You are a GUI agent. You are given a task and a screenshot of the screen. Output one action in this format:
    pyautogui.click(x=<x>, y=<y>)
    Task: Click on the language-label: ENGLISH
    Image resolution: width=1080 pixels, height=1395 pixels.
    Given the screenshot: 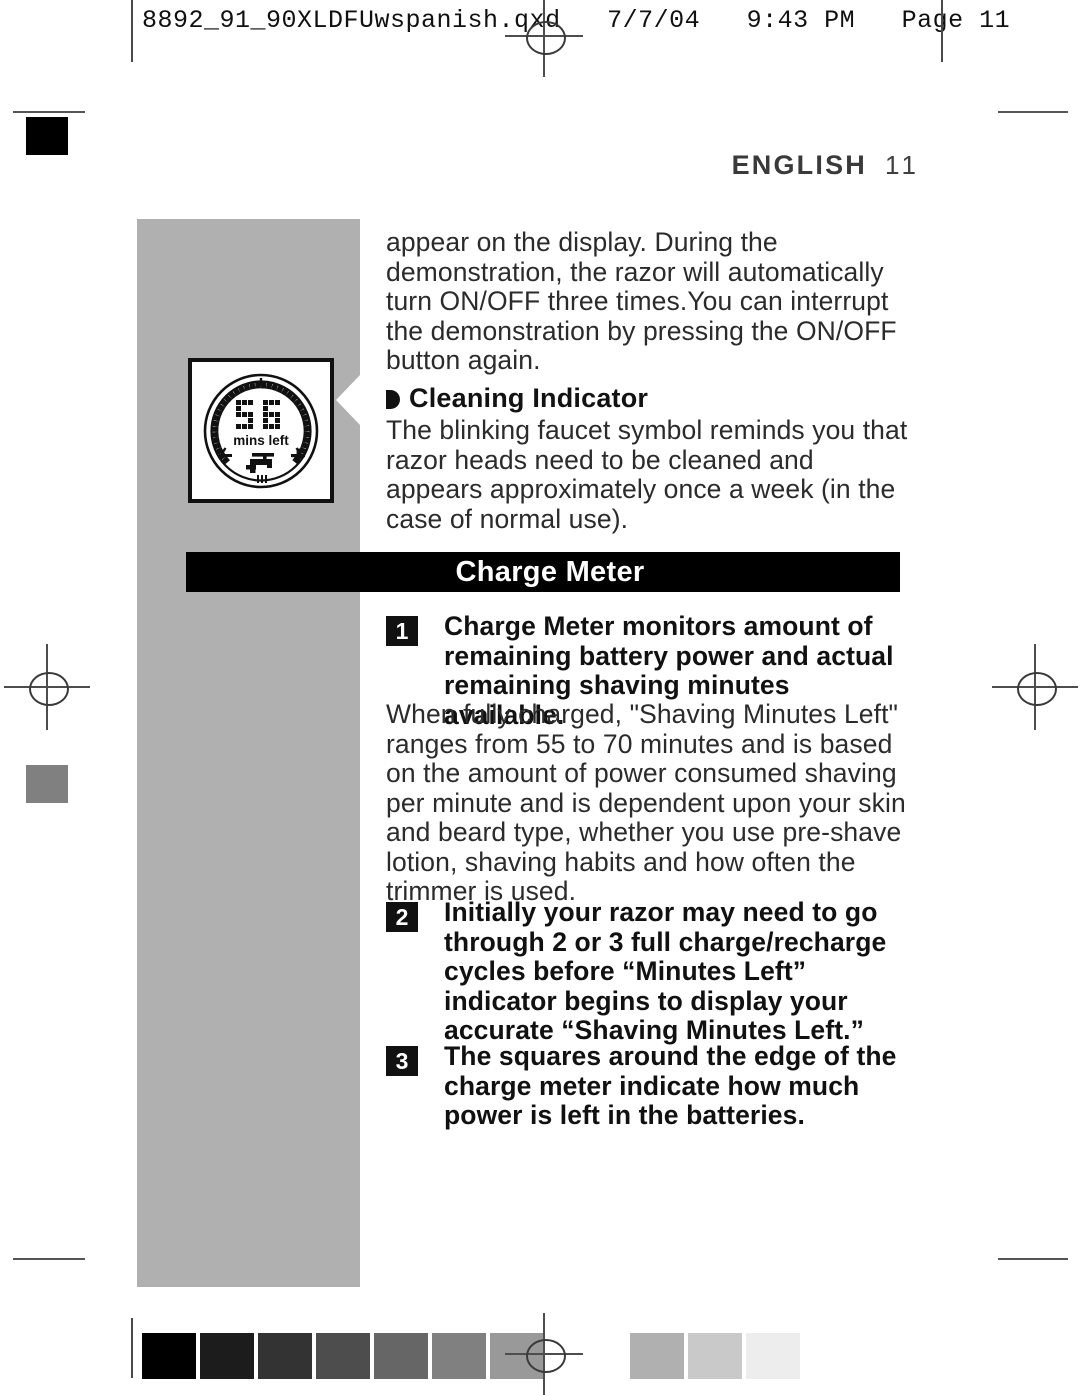 What is the action you would take?
    pyautogui.click(x=799, y=165)
    